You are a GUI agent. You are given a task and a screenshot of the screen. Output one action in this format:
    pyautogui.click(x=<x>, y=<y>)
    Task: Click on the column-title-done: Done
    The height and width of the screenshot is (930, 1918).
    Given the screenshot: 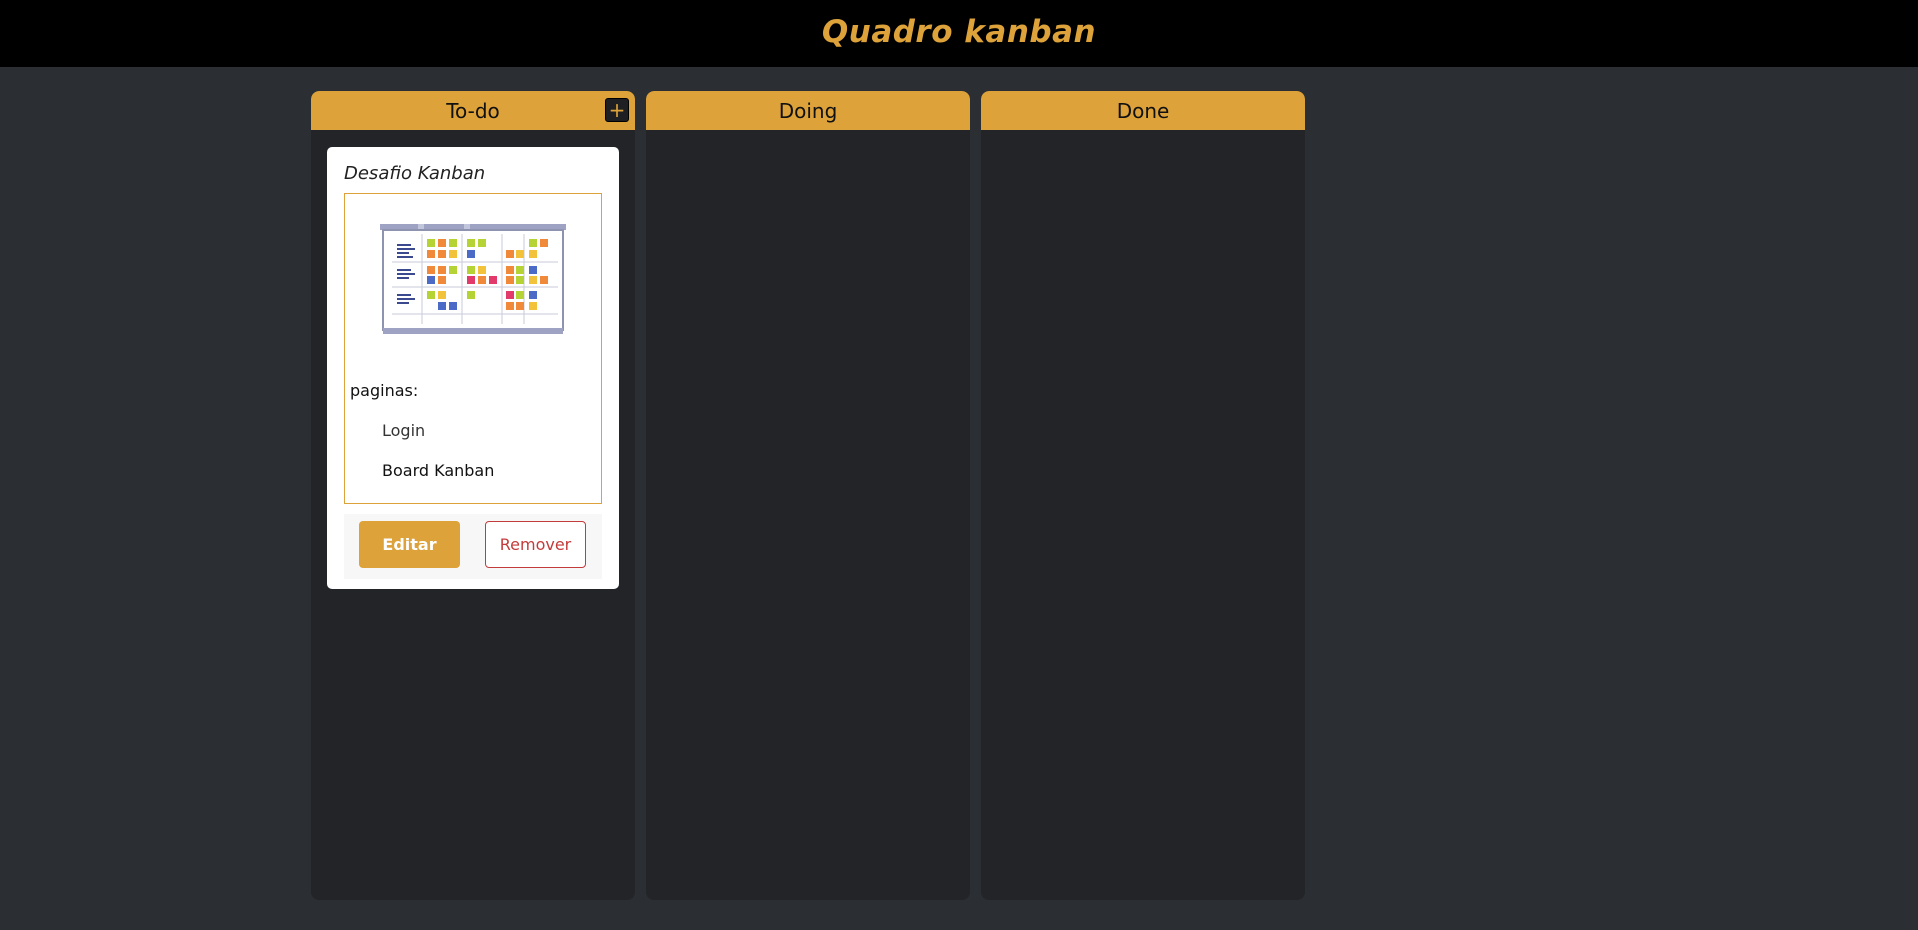 What is the action you would take?
    pyautogui.click(x=1143, y=110)
    